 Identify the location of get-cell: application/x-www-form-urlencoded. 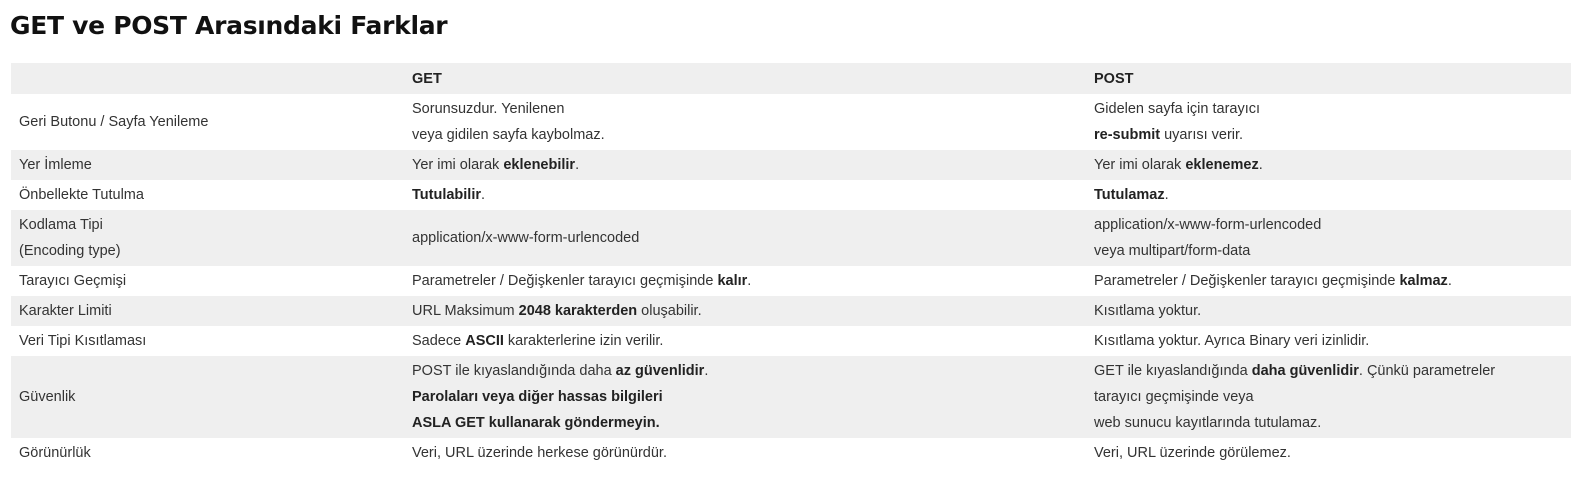
(745, 238).